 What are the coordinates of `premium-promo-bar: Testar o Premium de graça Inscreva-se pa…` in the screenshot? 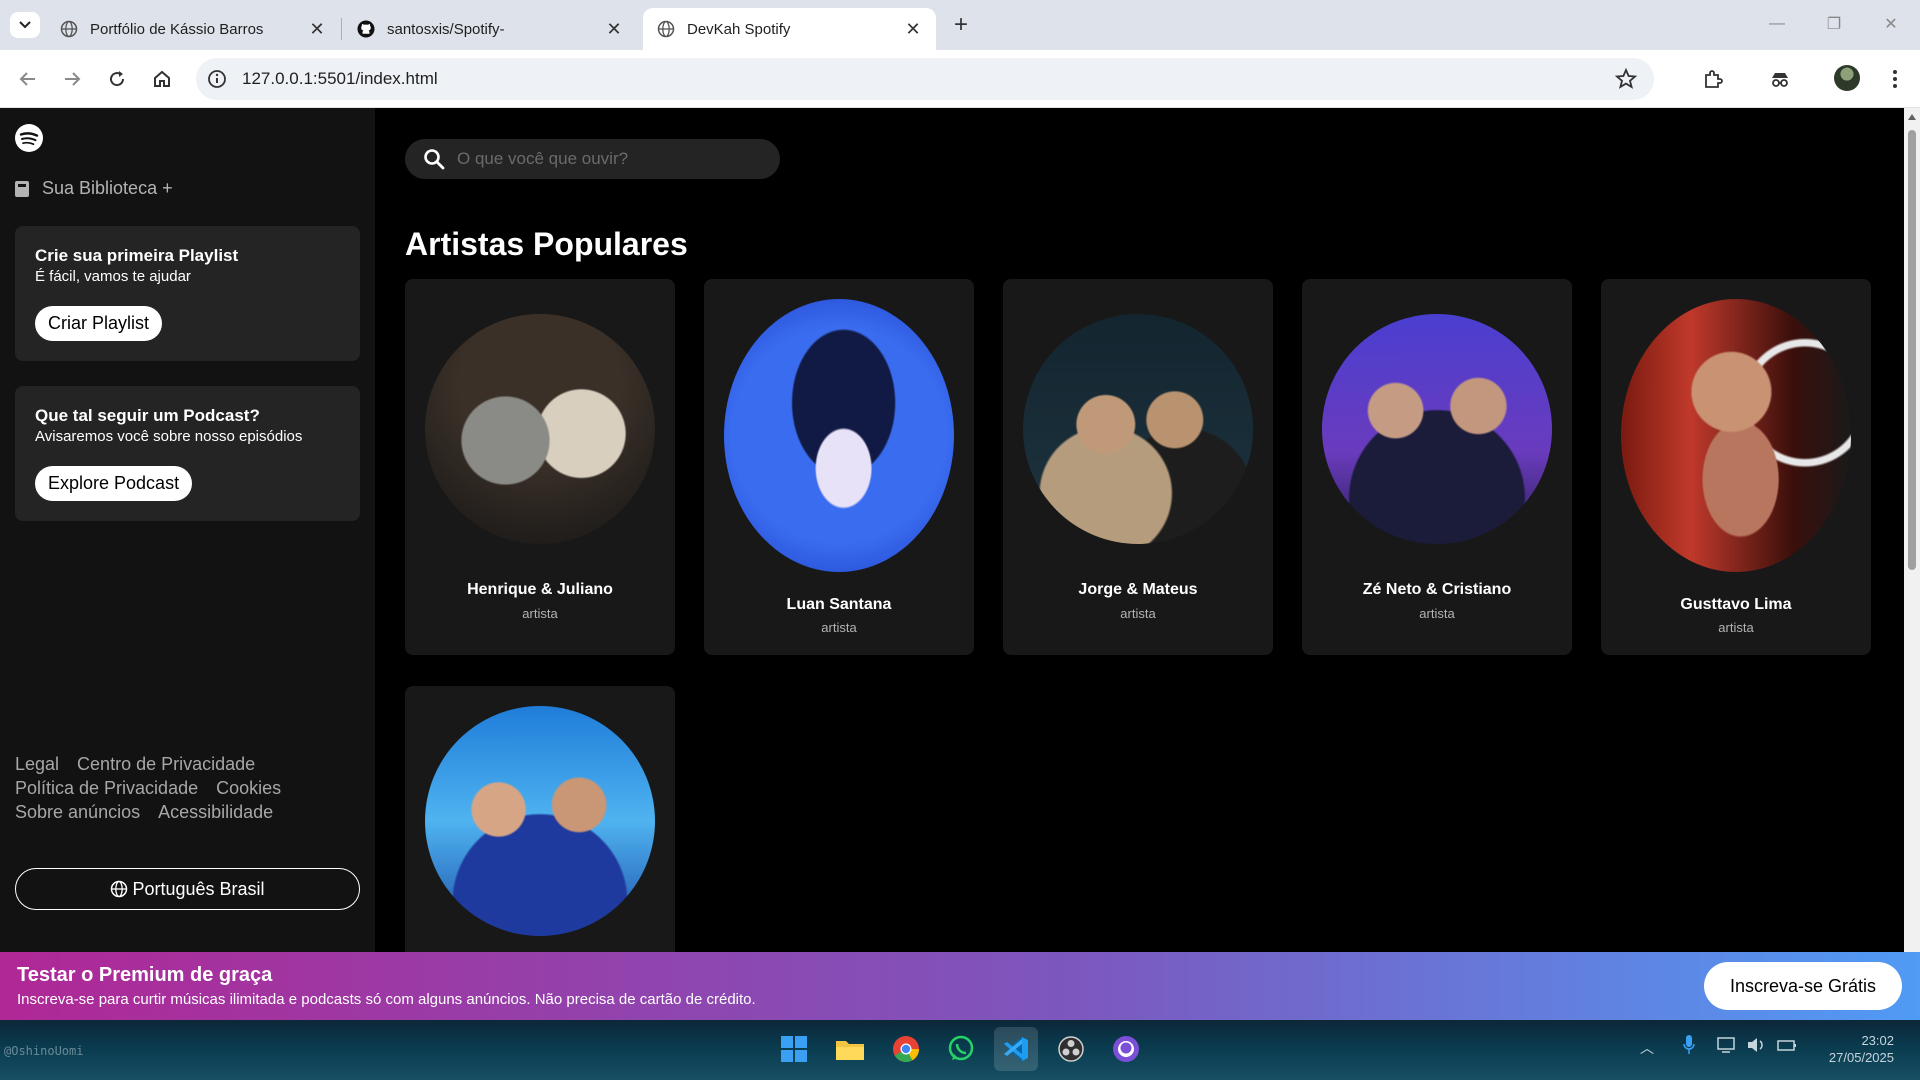 It's located at (960, 986).